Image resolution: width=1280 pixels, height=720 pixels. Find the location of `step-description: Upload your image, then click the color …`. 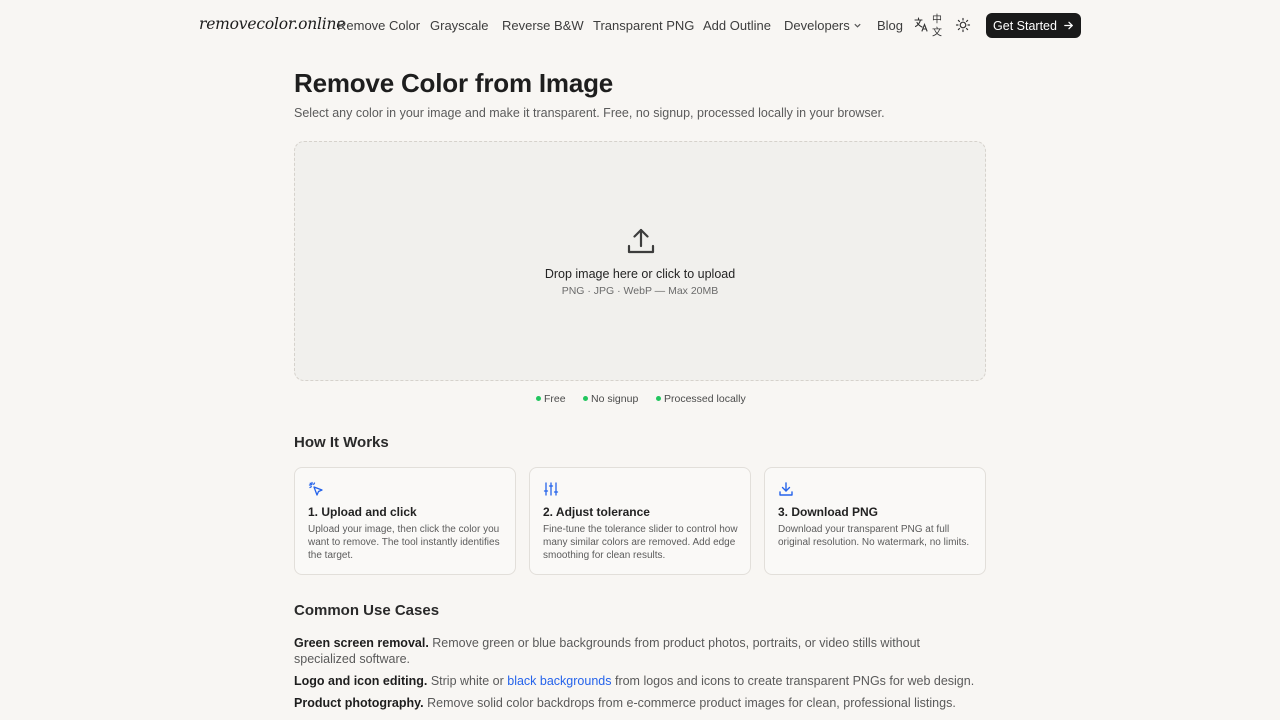

step-description: Upload your image, then click the color … is located at coordinates (404, 542).